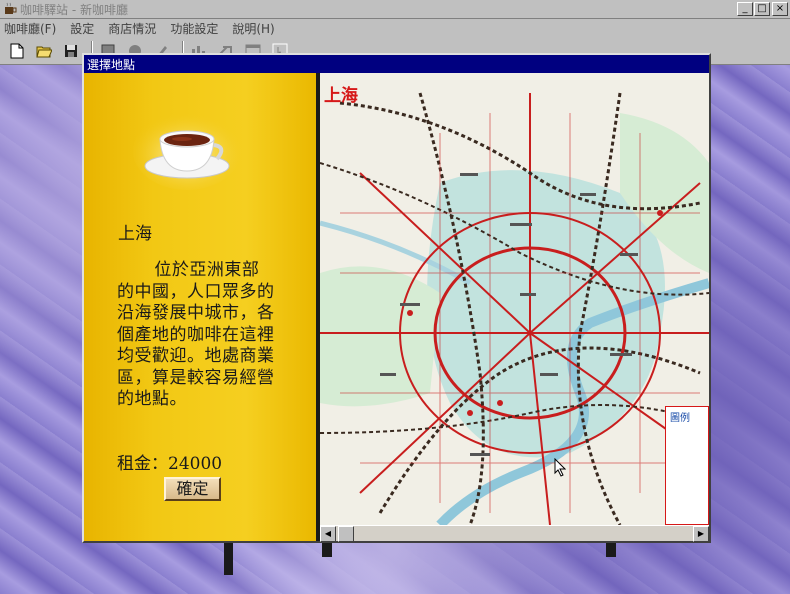  Describe the element at coordinates (192, 489) in the screenshot. I see `confirm-button: 確定` at that location.